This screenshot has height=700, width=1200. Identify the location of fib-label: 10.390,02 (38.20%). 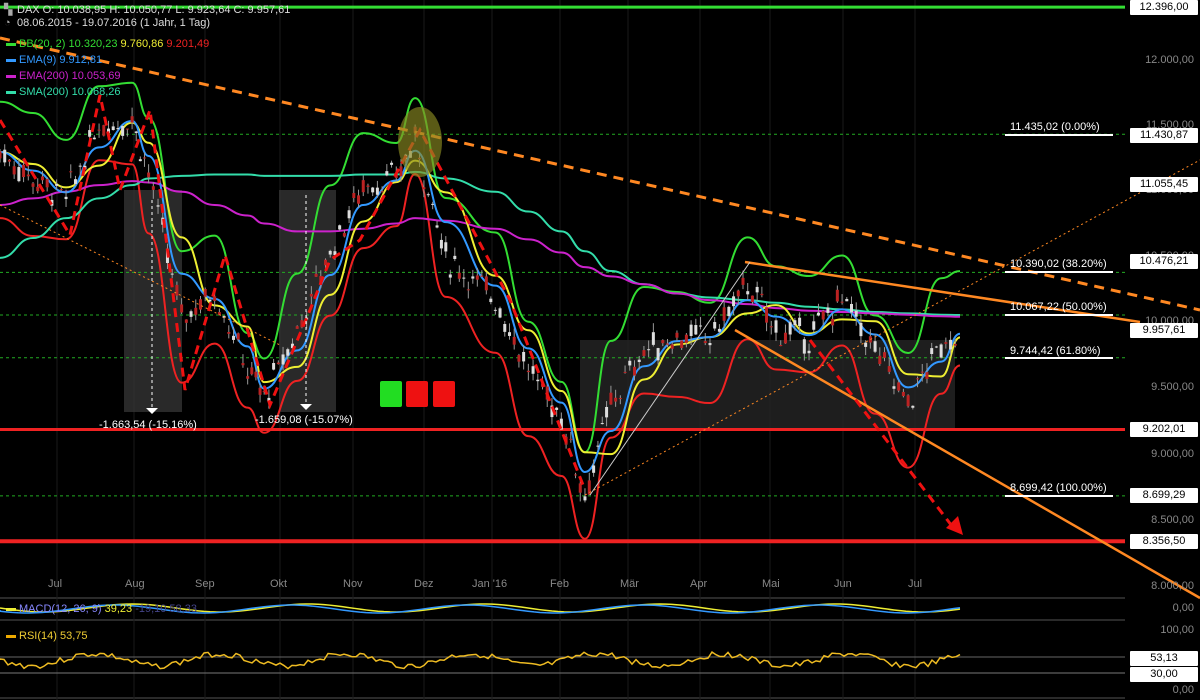
(1058, 264).